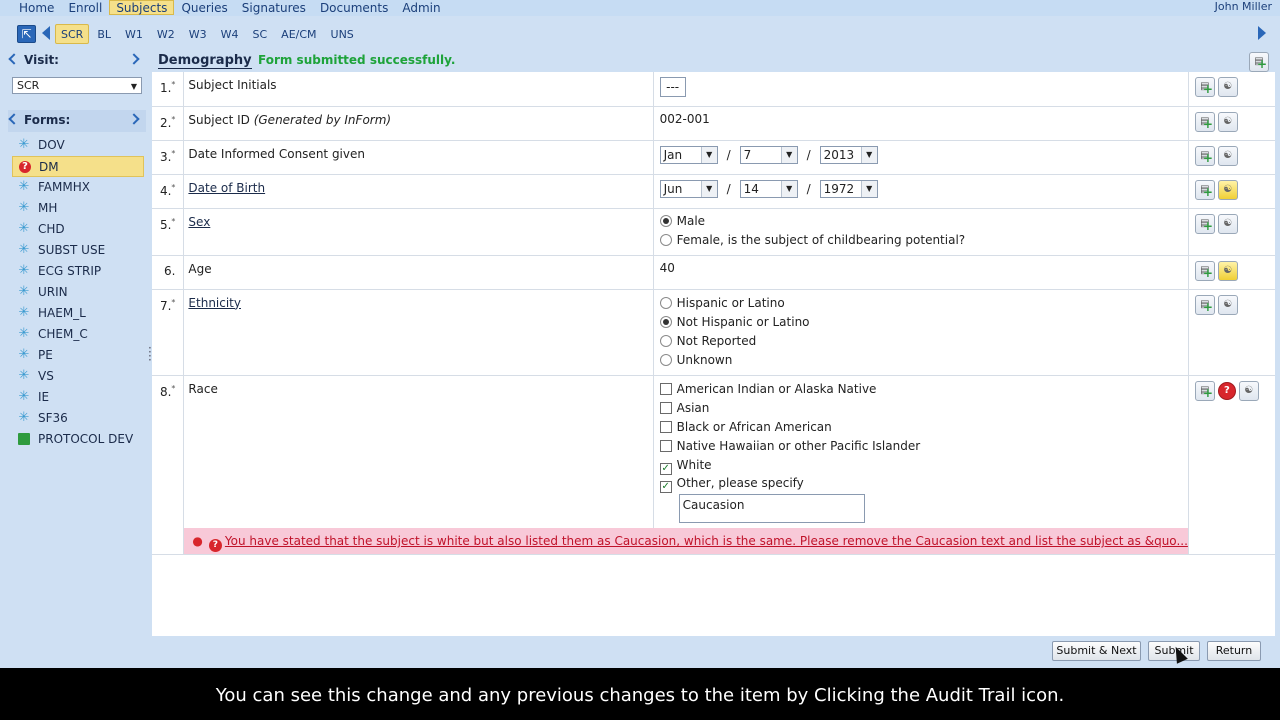 This screenshot has width=1280, height=720. Describe the element at coordinates (104, 34) in the screenshot. I see `visit-tab-bl: BL` at that location.